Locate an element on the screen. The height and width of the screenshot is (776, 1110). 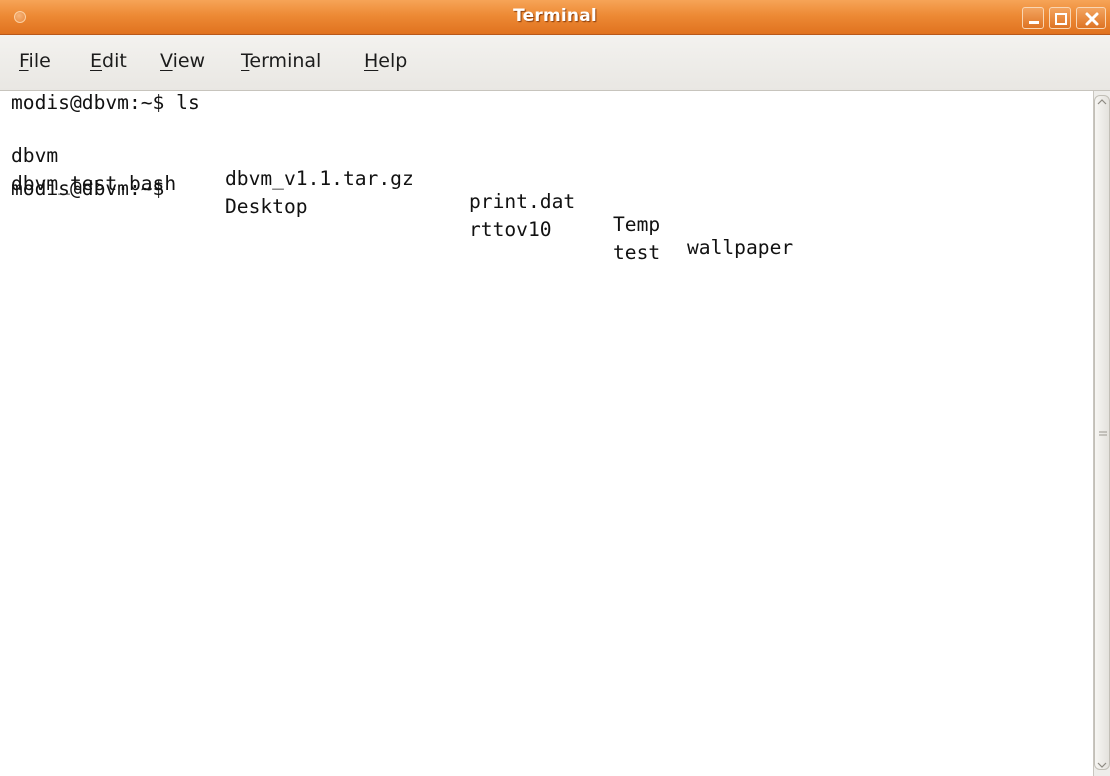
command-line: modis@dbvm:~$ ls is located at coordinates (105, 102).